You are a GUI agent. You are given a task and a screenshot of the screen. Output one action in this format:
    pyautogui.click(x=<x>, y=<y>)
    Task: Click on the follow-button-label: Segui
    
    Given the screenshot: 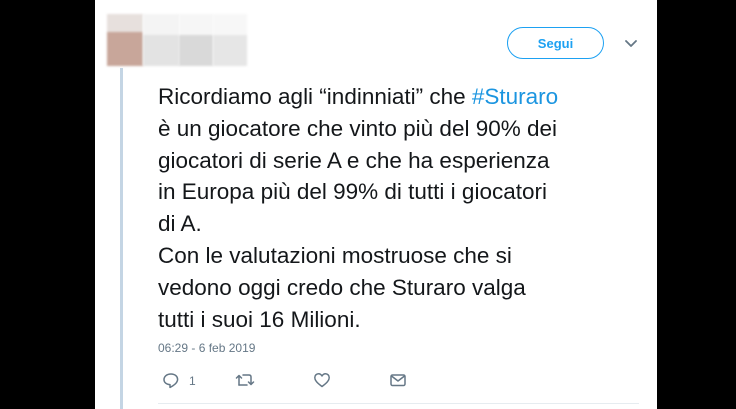 What is the action you would take?
    pyautogui.click(x=555, y=43)
    